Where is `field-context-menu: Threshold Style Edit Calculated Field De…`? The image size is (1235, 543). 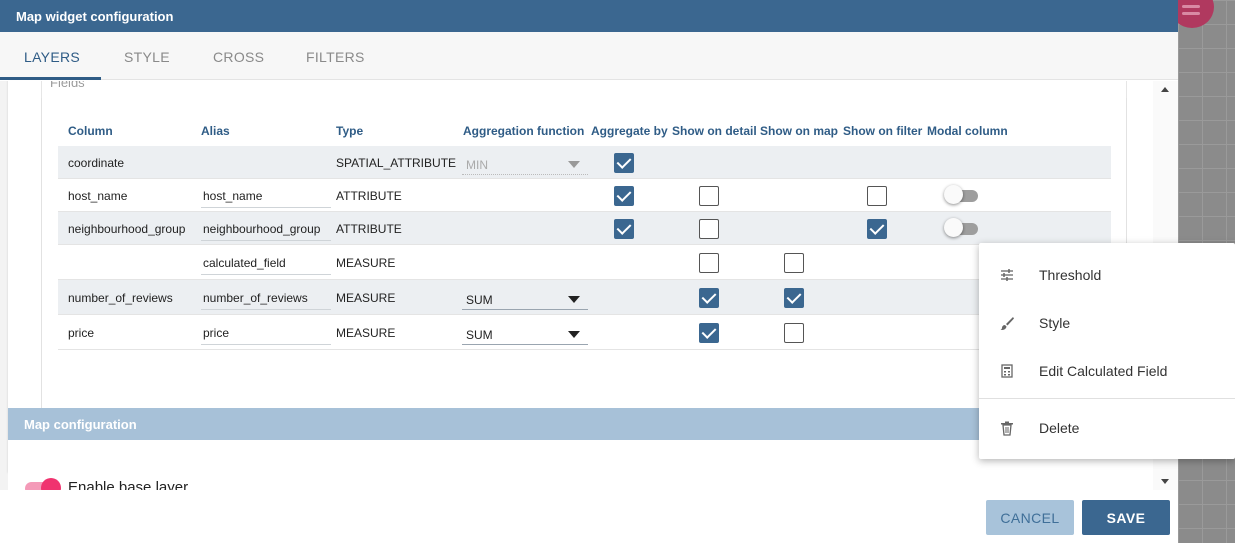
field-context-menu: Threshold Style Edit Calculated Field De… is located at coordinates (1107, 351).